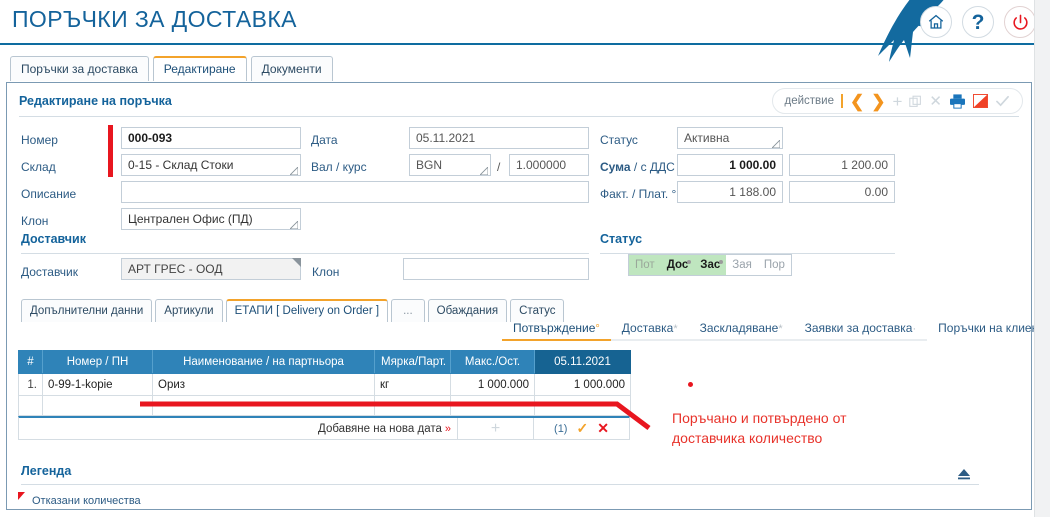 The image size is (1050, 517). Describe the element at coordinates (296, 262) in the screenshot. I see `supplier-dropdown-icon` at that location.